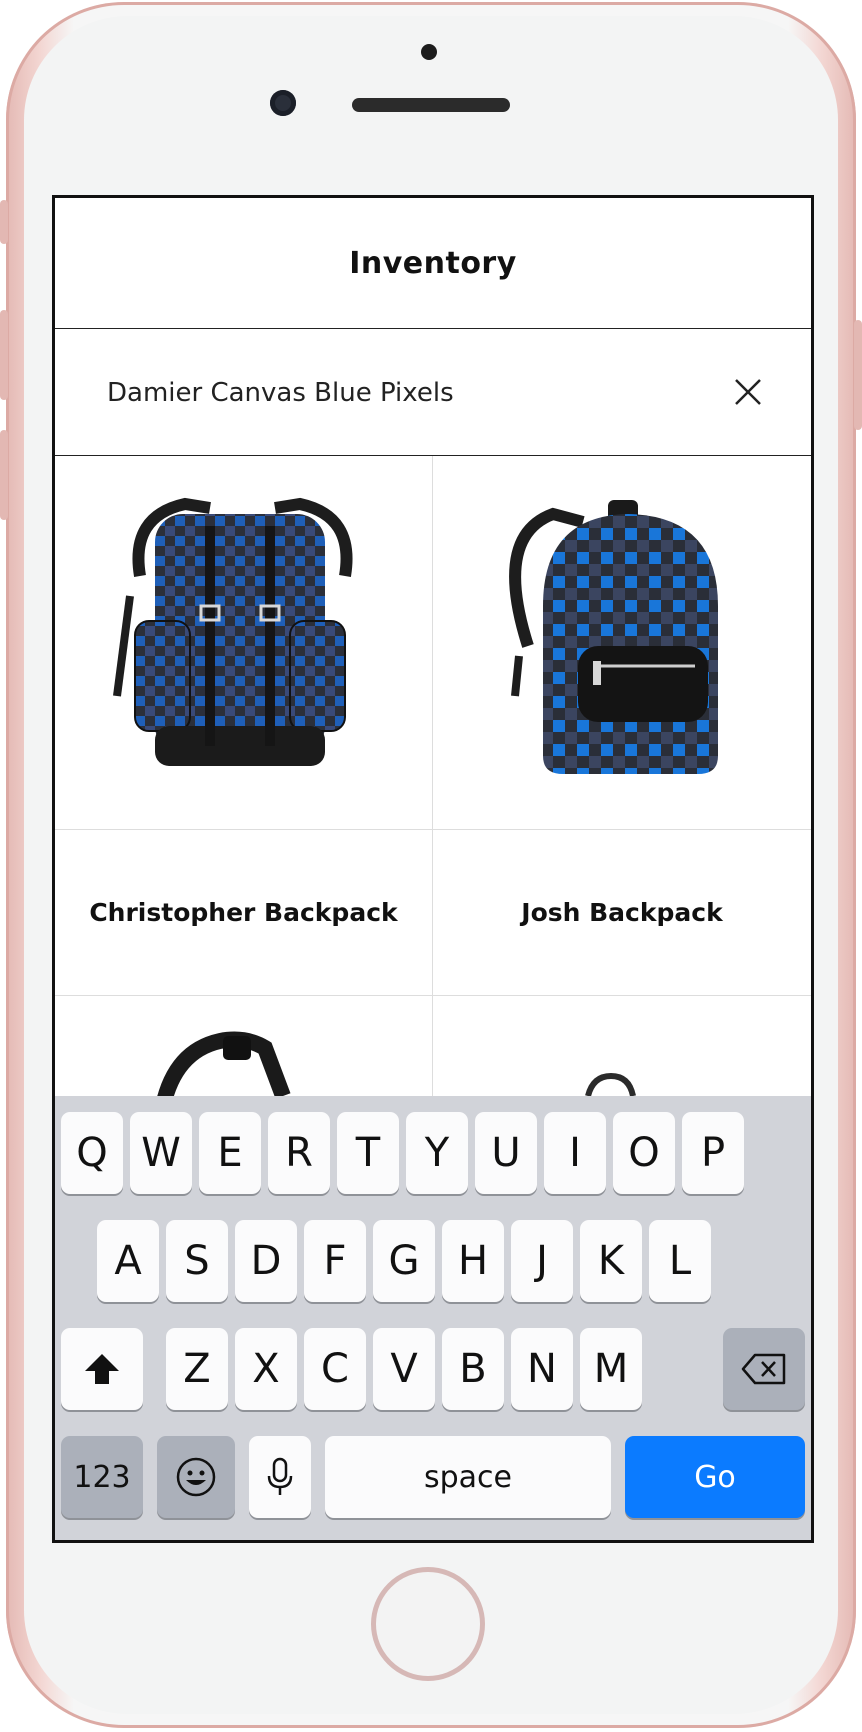  I want to click on space-key: space, so click(468, 1477).